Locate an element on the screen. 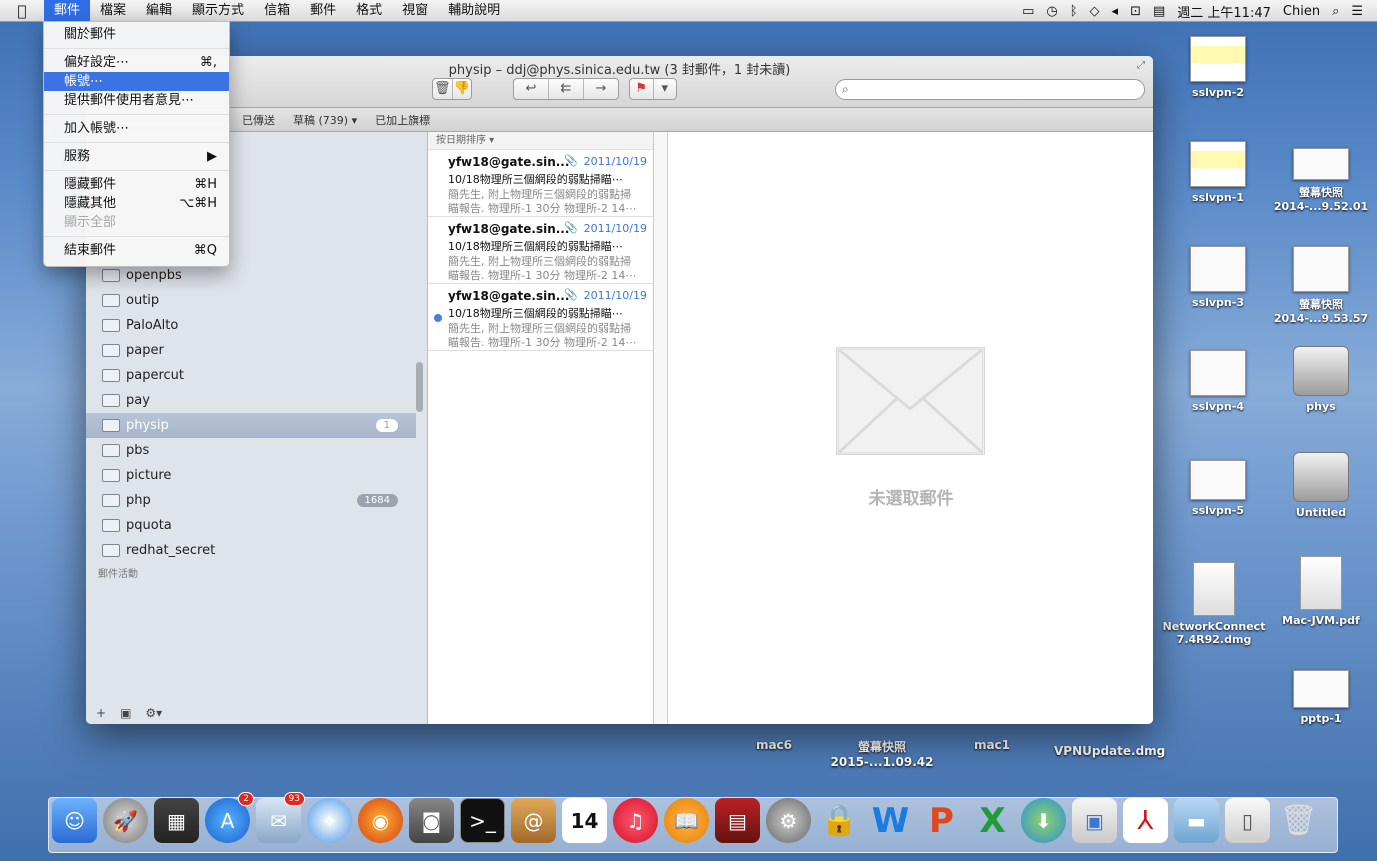  menu-item-accounts: 帳號⋯ is located at coordinates (136, 81).